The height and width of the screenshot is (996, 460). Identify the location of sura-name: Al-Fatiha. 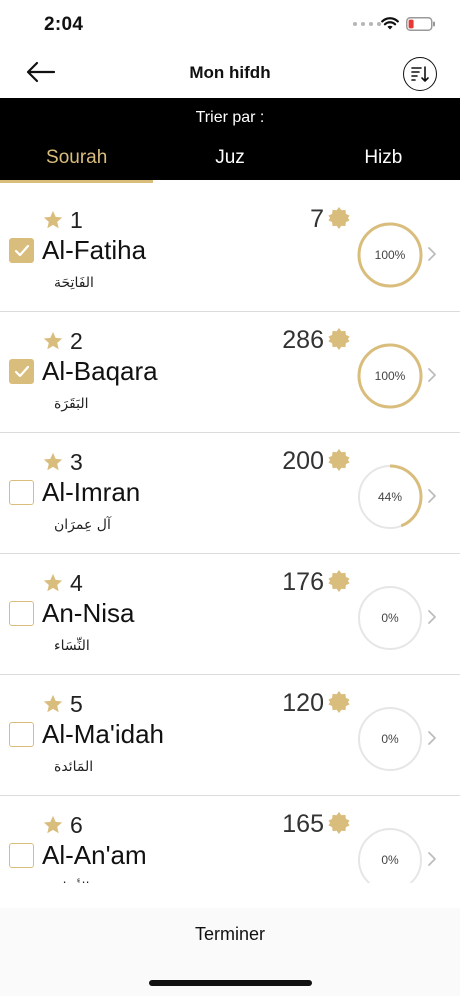
(94, 250).